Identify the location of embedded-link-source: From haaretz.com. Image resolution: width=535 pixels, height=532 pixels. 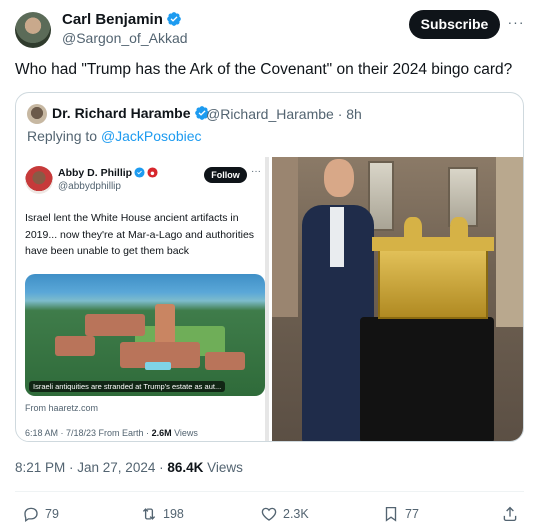
(62, 408).